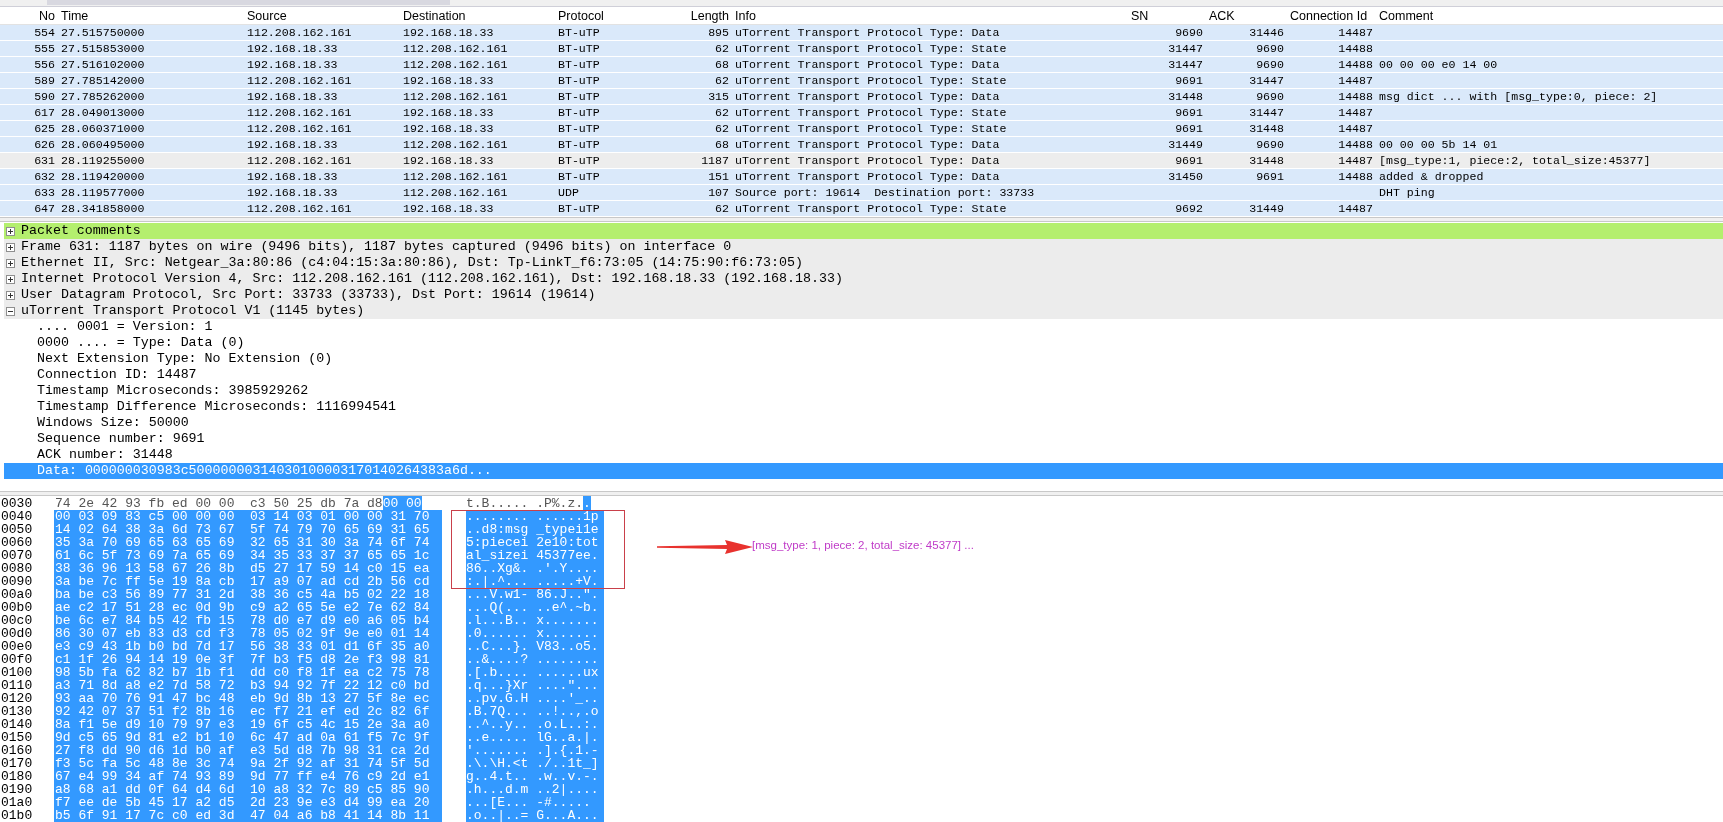 This screenshot has height=822, width=1723. What do you see at coordinates (17, 542) in the screenshot?
I see `offset-cell-text: 0060` at bounding box center [17, 542].